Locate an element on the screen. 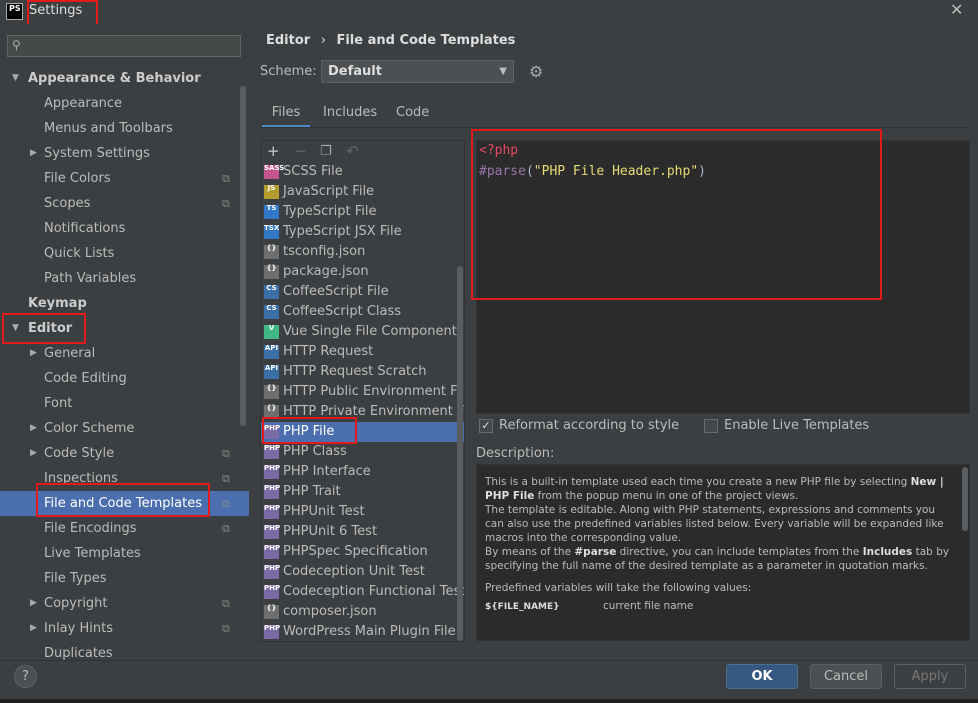  sidebar-item: Menus and Toolbars is located at coordinates (120, 128).